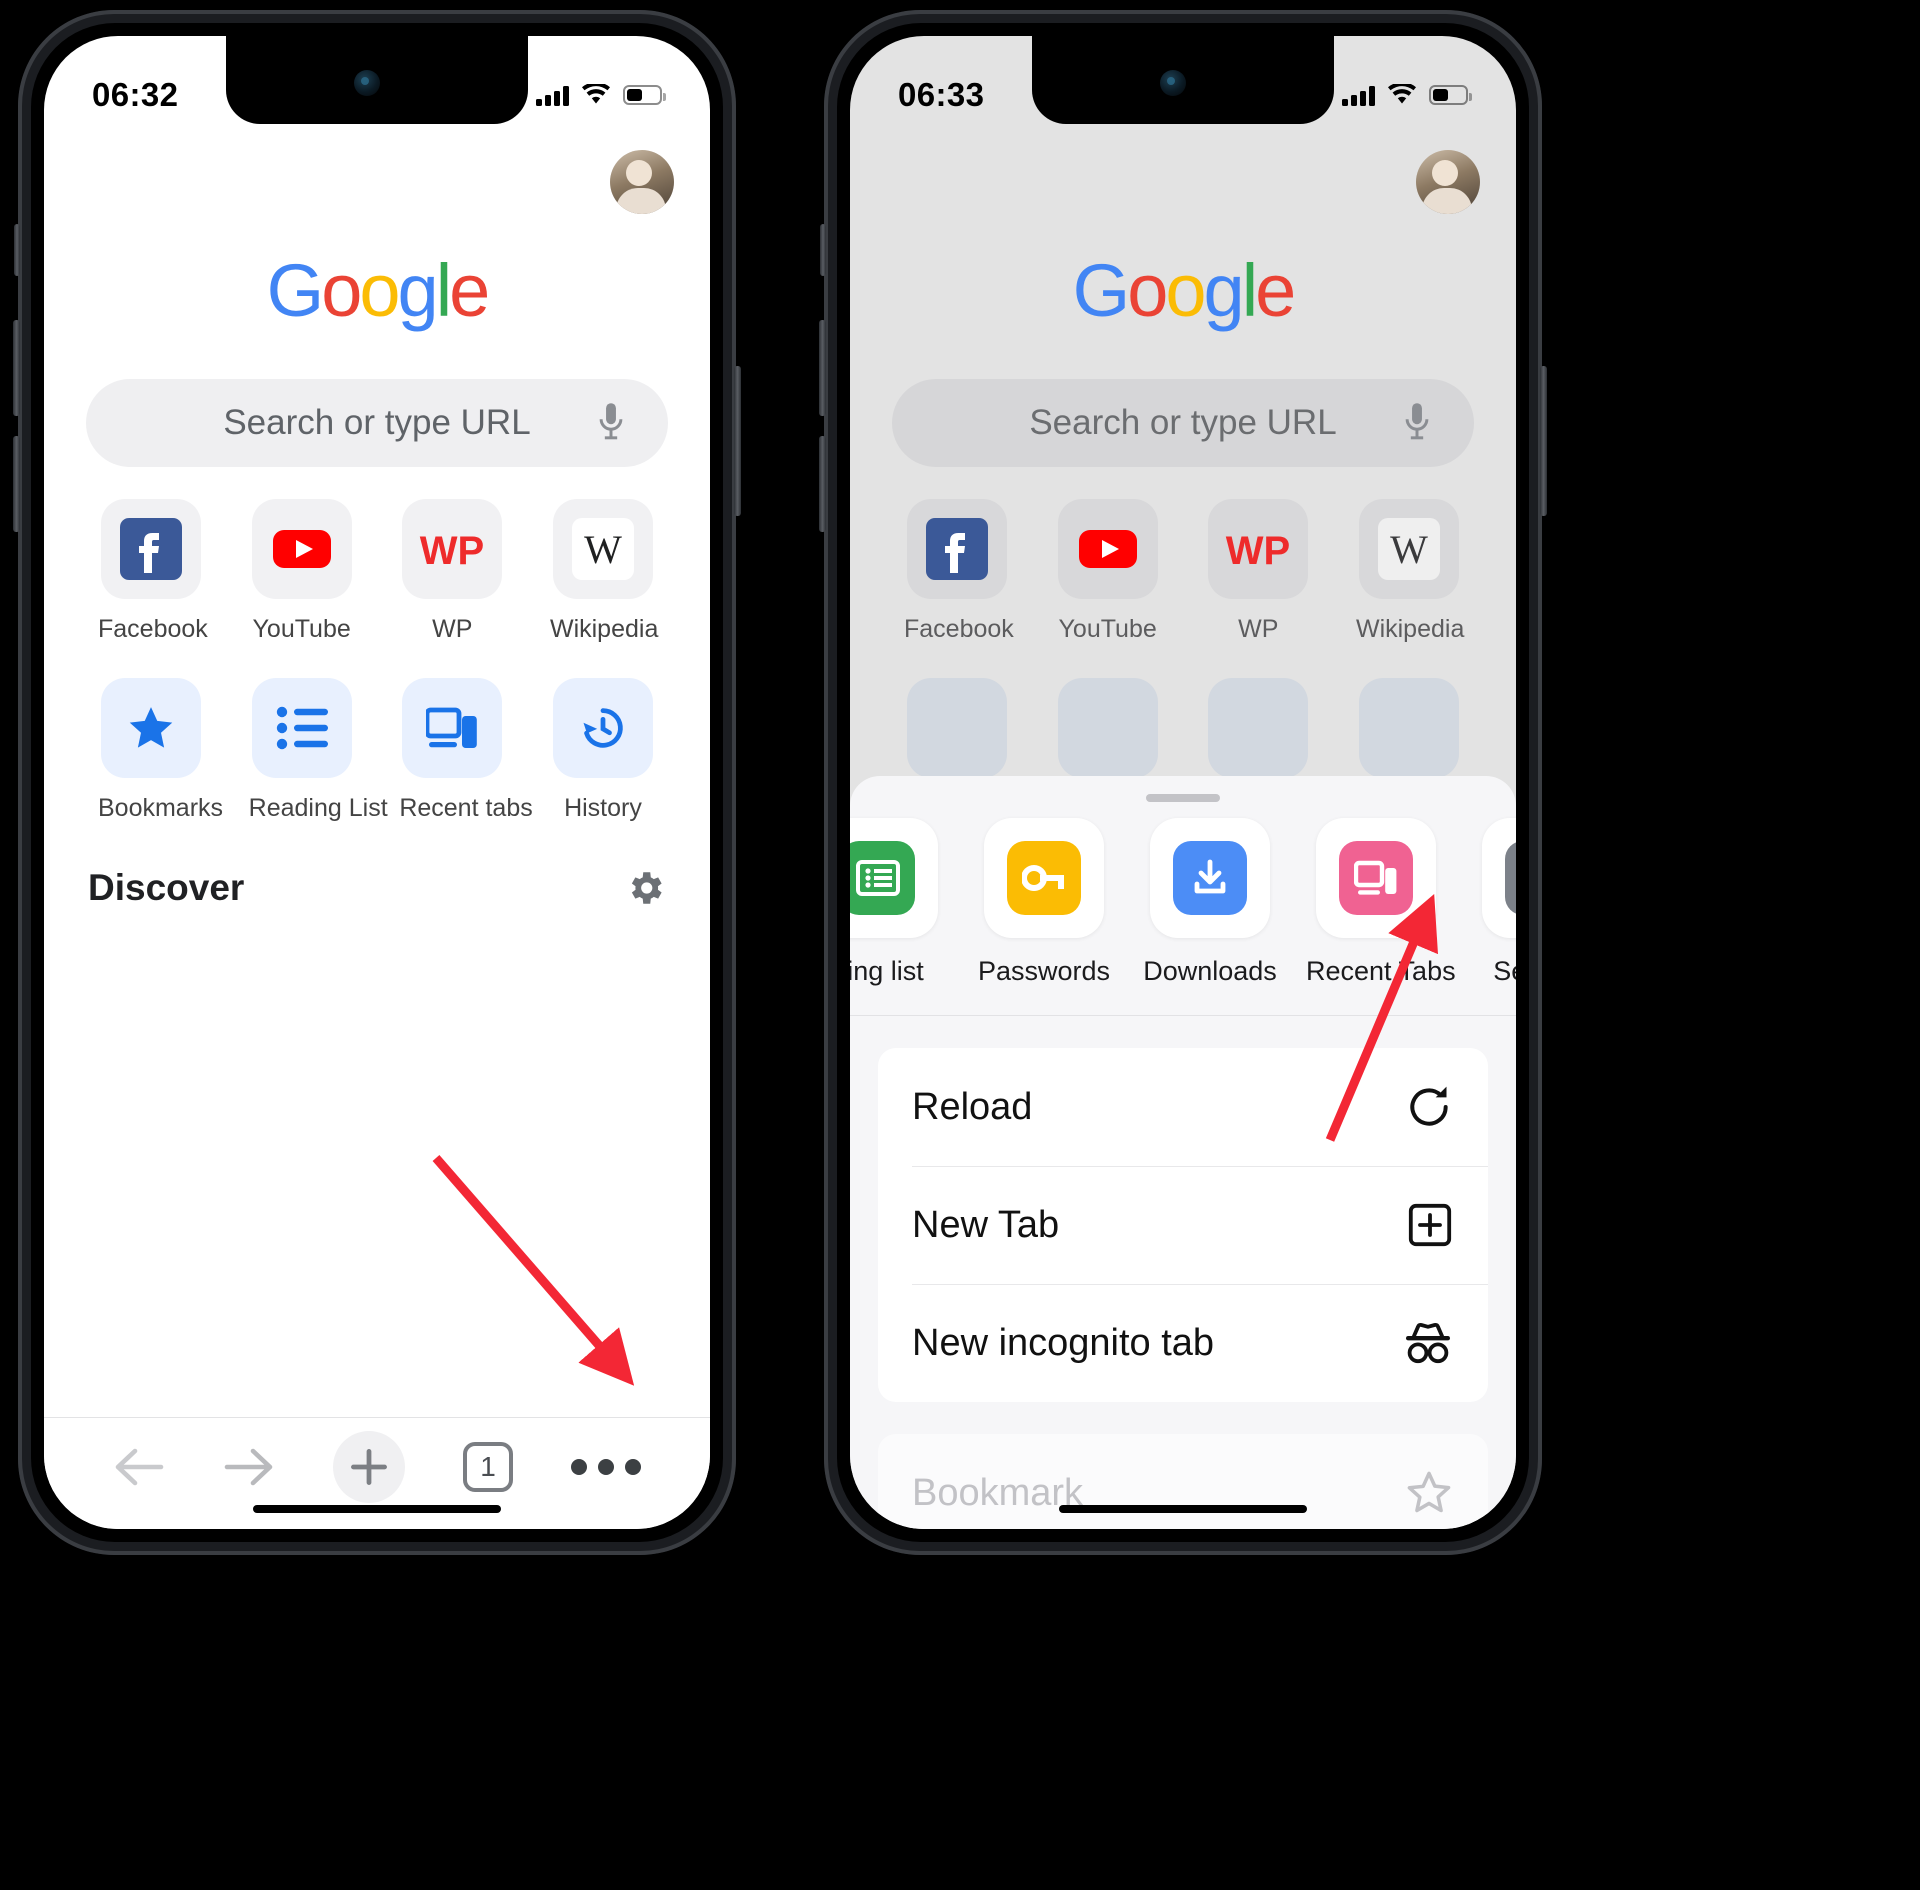  Describe the element at coordinates (1210, 971) in the screenshot. I see `quick-action-label: Downloads` at that location.